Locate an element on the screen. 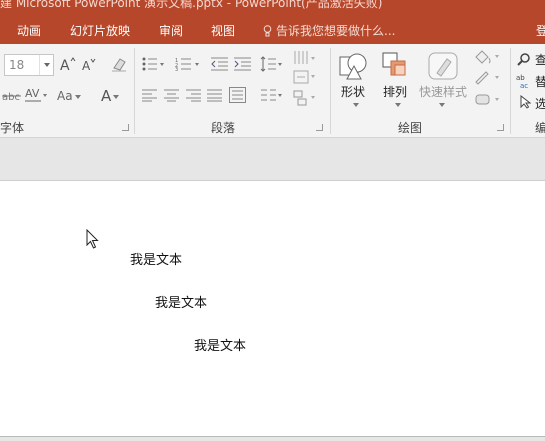  paragraph-group-label: 段落 is located at coordinates (223, 128).